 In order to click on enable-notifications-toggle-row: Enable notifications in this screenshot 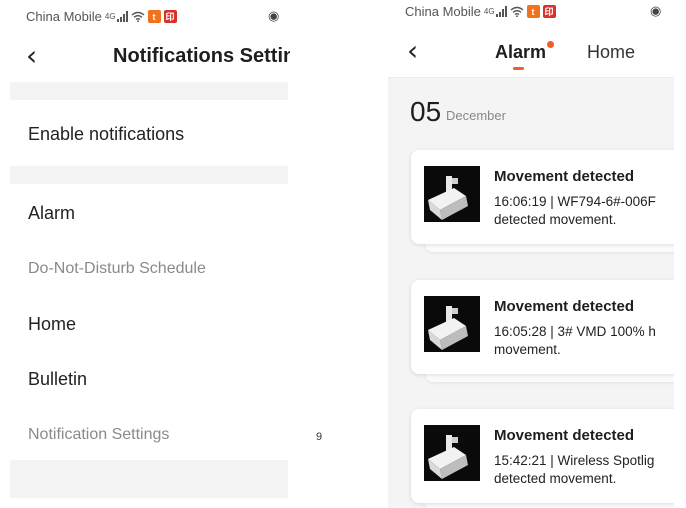, I will do `click(106, 134)`.